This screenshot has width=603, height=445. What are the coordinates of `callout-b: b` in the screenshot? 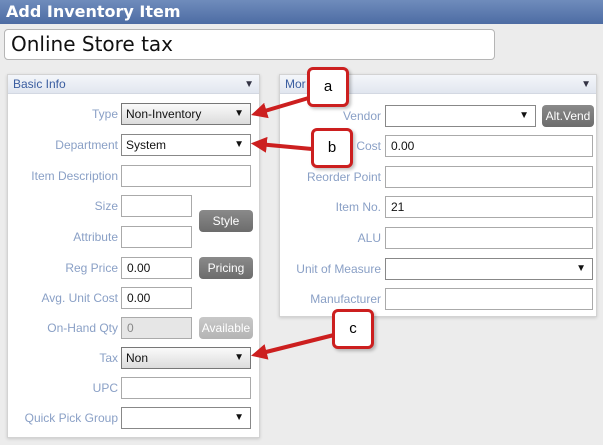 It's located at (332, 148).